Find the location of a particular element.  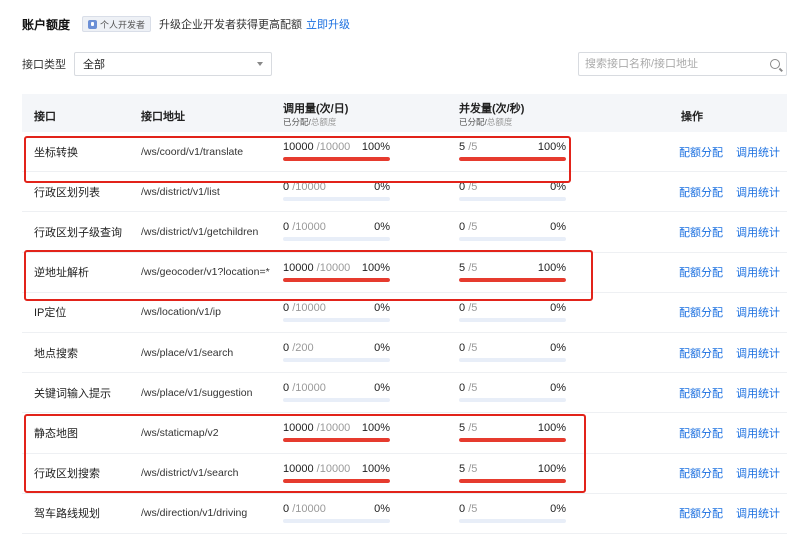

developer-badge-icon is located at coordinates (93, 24).